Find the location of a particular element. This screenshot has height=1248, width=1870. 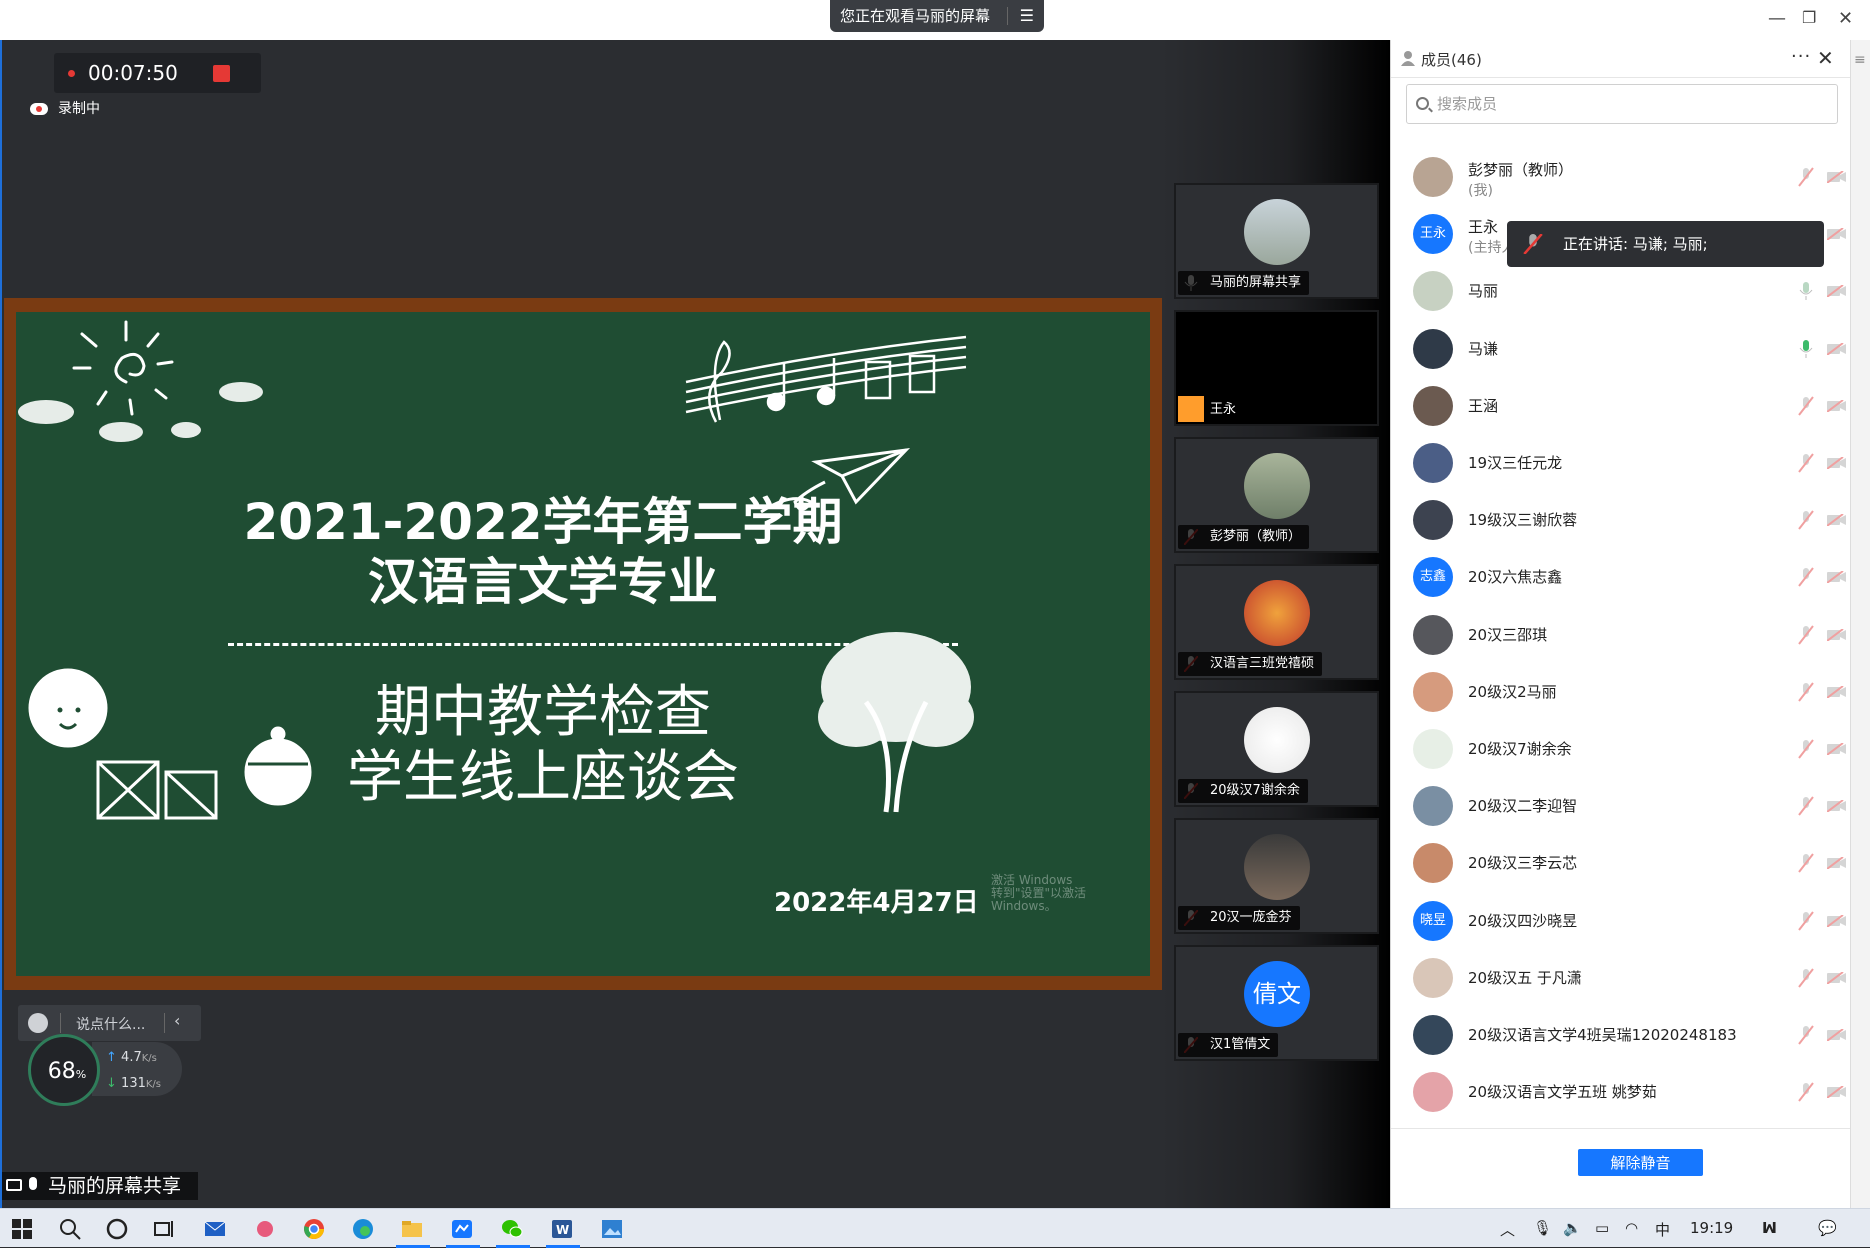

member-row: 晓昱 20级汉四沙晓昱 is located at coordinates (1621, 920).